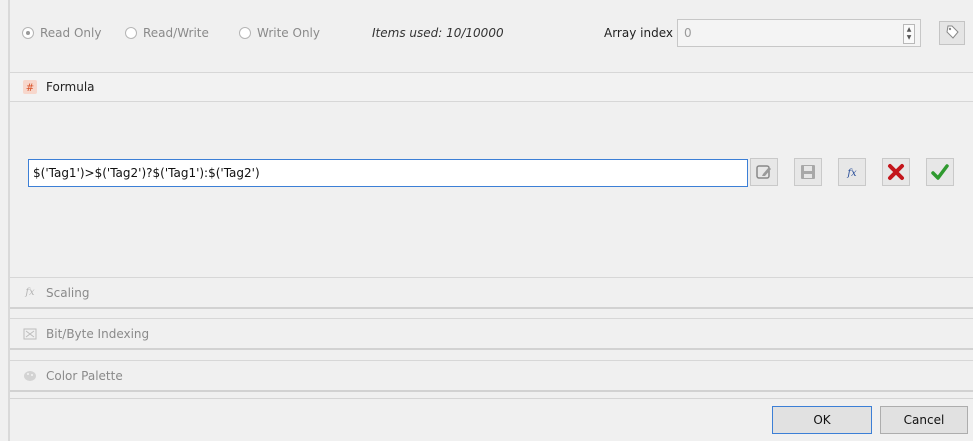 This screenshot has width=973, height=441. What do you see at coordinates (924, 420) in the screenshot?
I see `cancel-button: Cancel` at bounding box center [924, 420].